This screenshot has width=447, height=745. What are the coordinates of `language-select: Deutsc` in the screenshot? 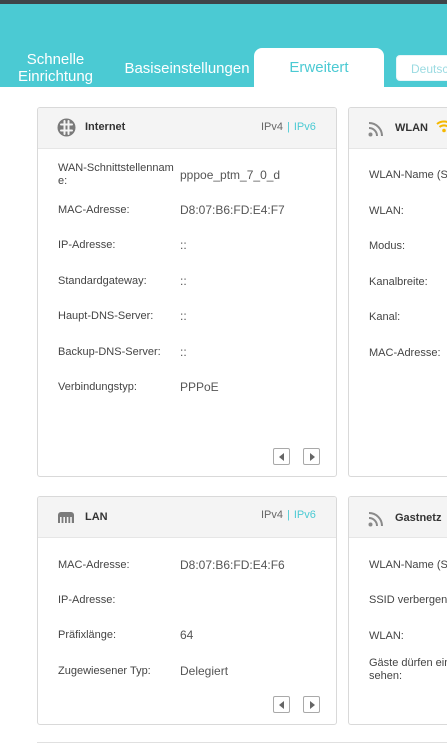 It's located at (421, 68).